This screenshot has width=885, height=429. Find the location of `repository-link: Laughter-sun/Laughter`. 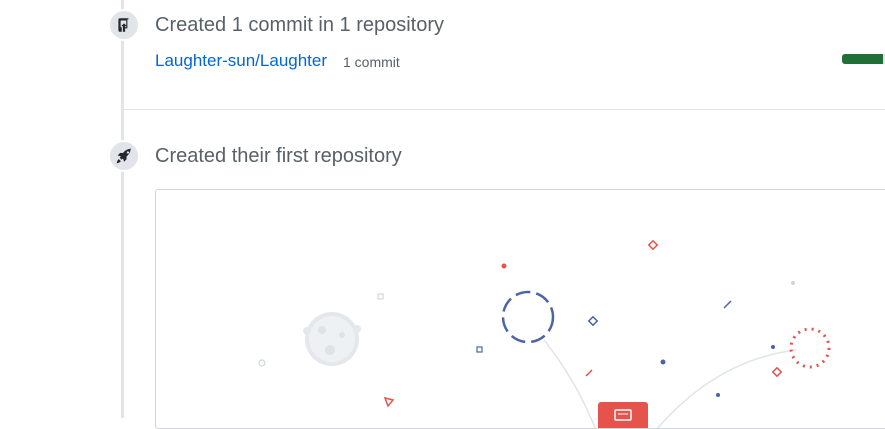

repository-link: Laughter-sun/Laughter is located at coordinates (241, 61).